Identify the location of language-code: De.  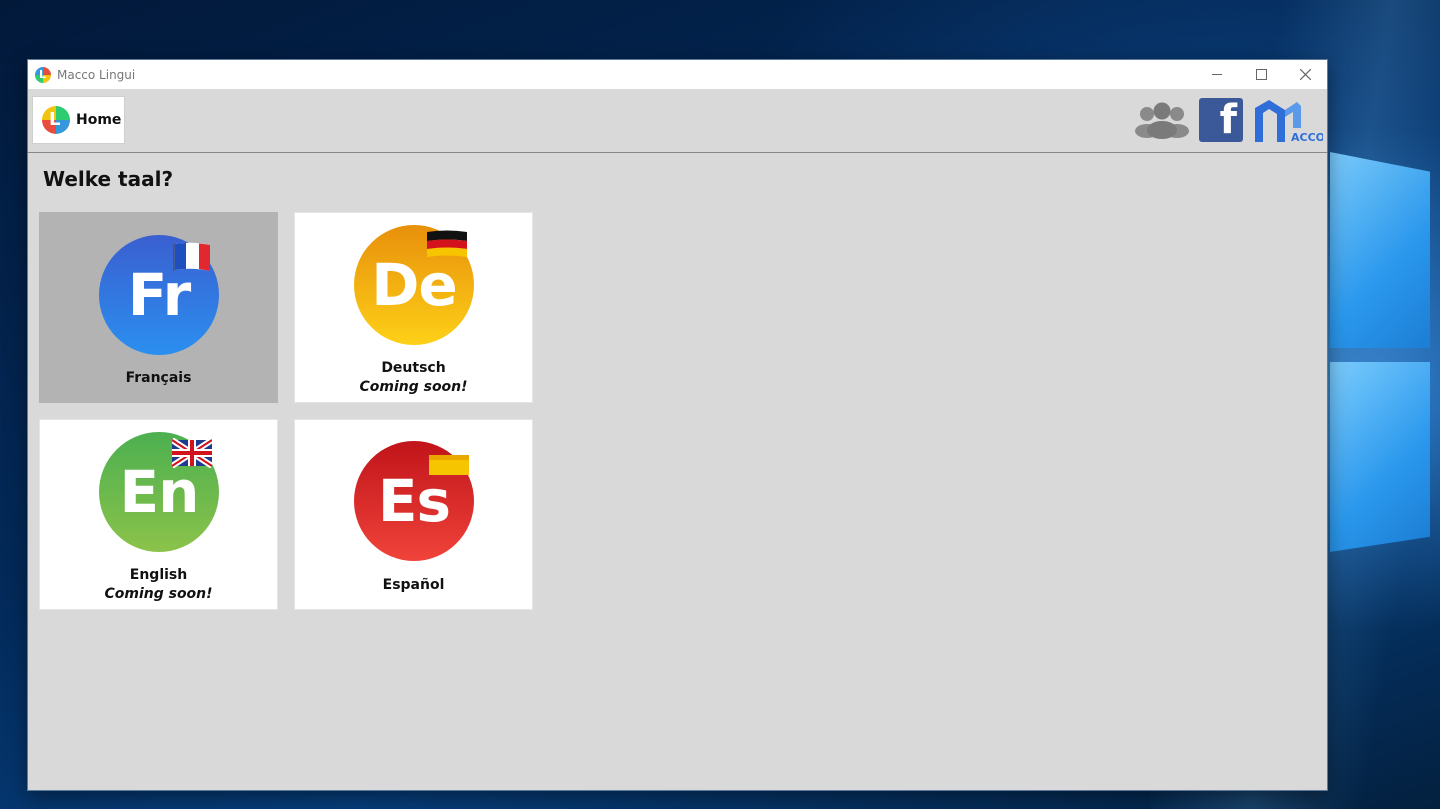
(414, 285).